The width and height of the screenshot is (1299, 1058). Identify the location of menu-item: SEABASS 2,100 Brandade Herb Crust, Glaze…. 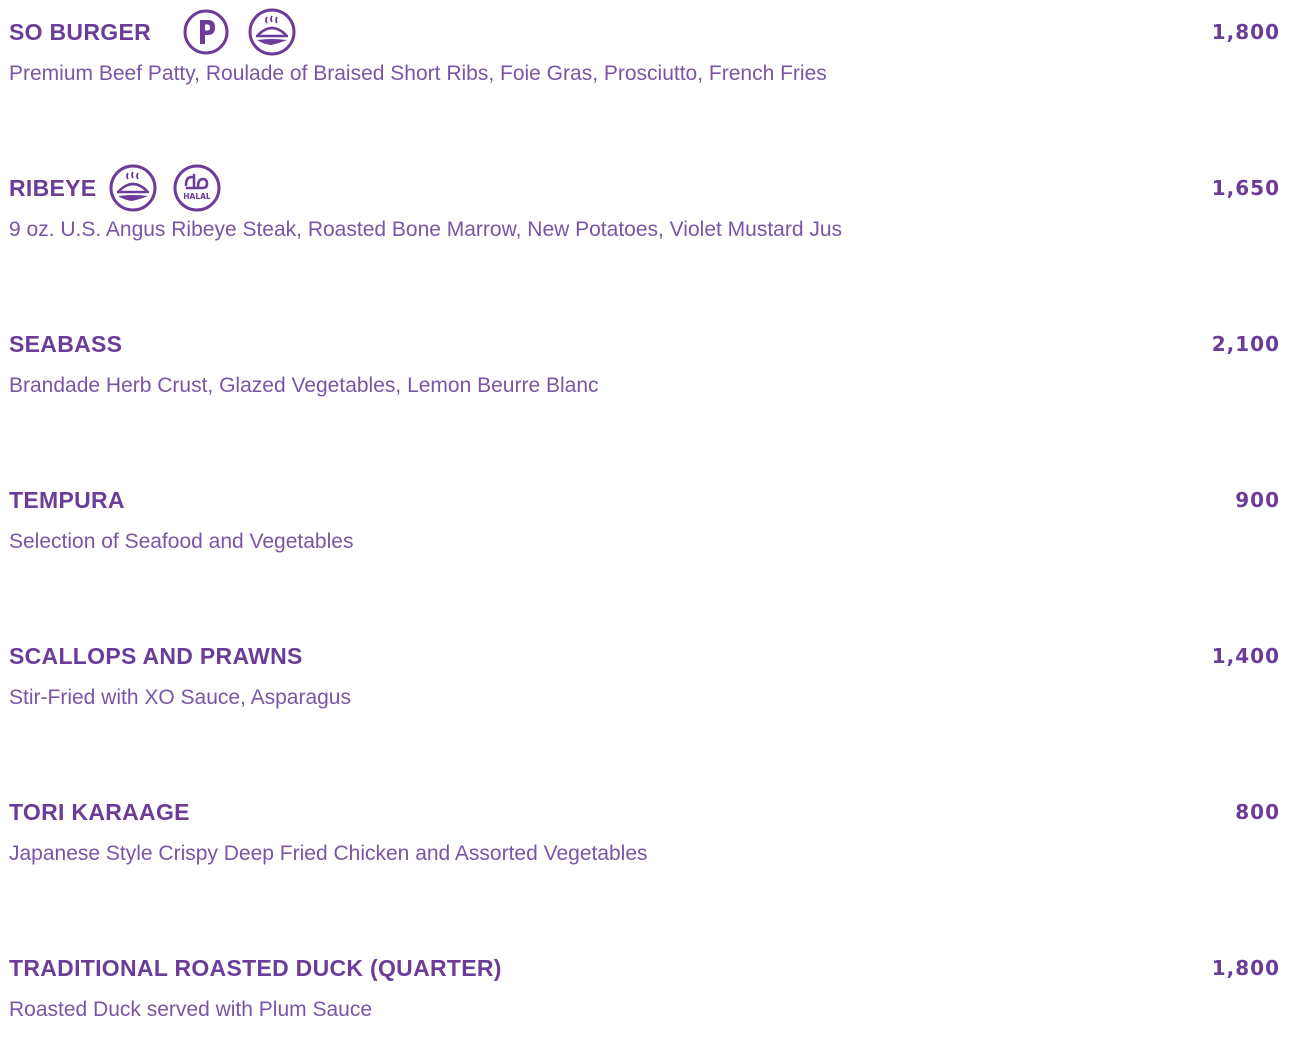
(649, 379).